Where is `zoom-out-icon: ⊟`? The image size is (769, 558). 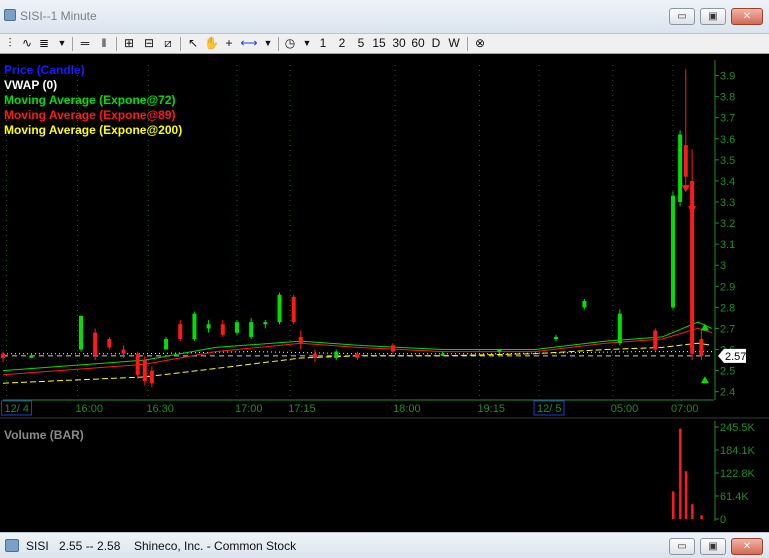
zoom-out-icon: ⊟ is located at coordinates (149, 43).